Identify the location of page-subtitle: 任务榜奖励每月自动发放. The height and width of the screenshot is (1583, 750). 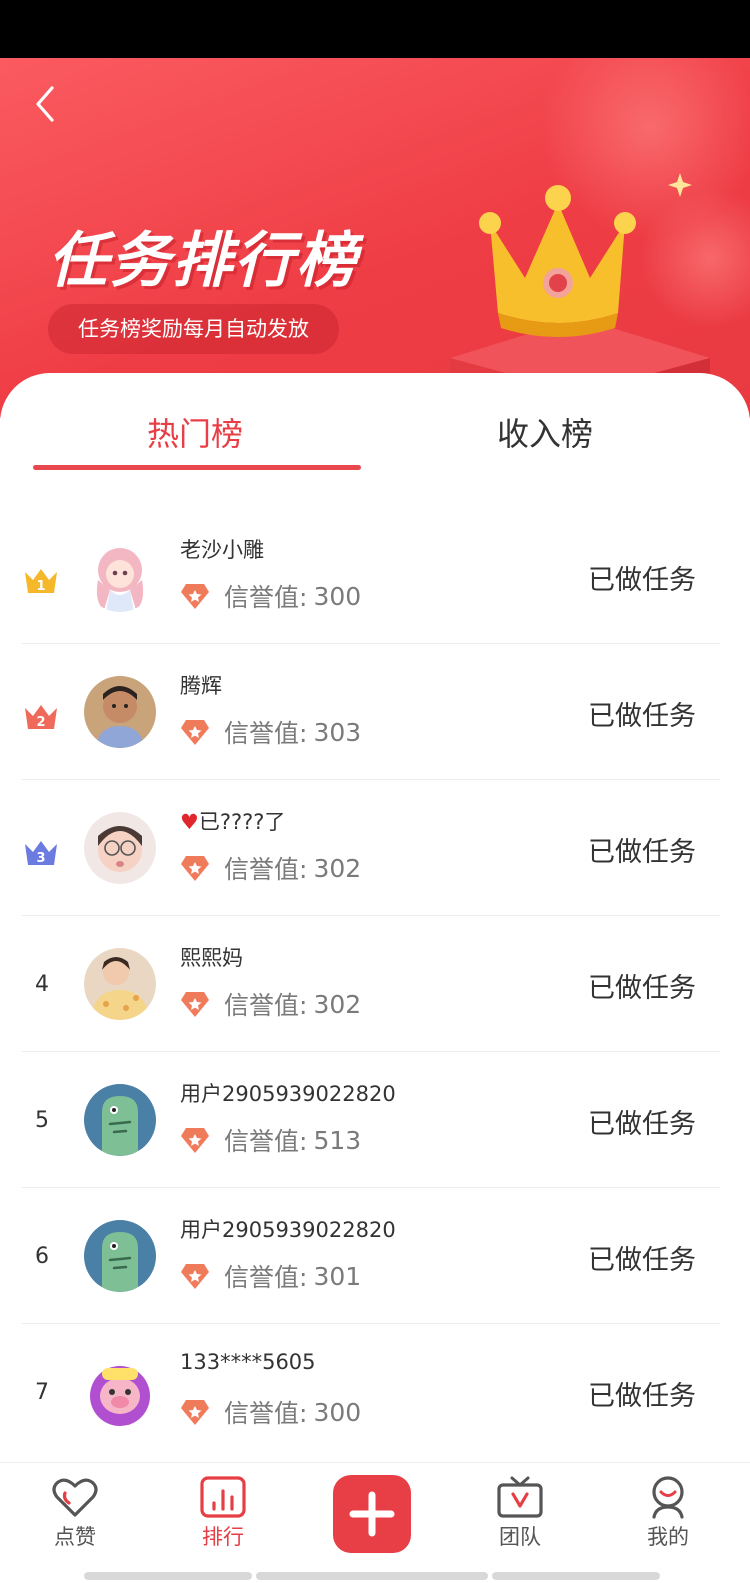
(193, 329).